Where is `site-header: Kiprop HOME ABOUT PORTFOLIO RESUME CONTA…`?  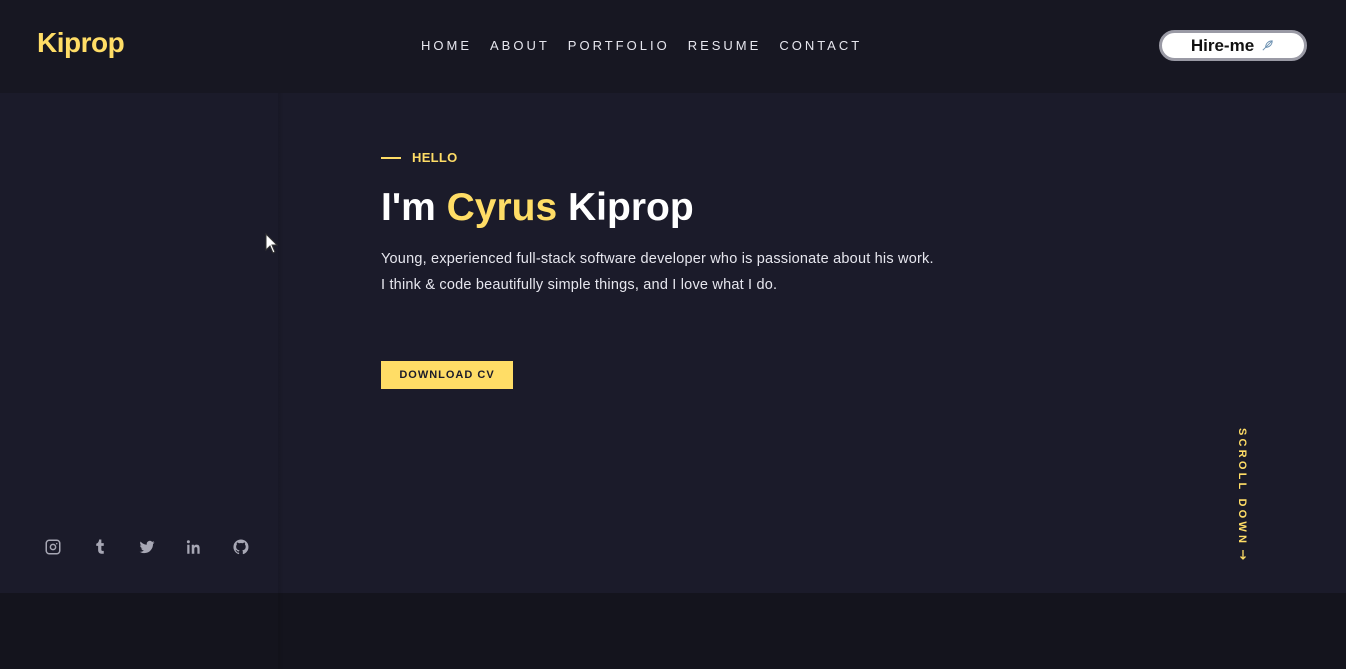 site-header: Kiprop HOME ABOUT PORTFOLIO RESUME CONTA… is located at coordinates (673, 46).